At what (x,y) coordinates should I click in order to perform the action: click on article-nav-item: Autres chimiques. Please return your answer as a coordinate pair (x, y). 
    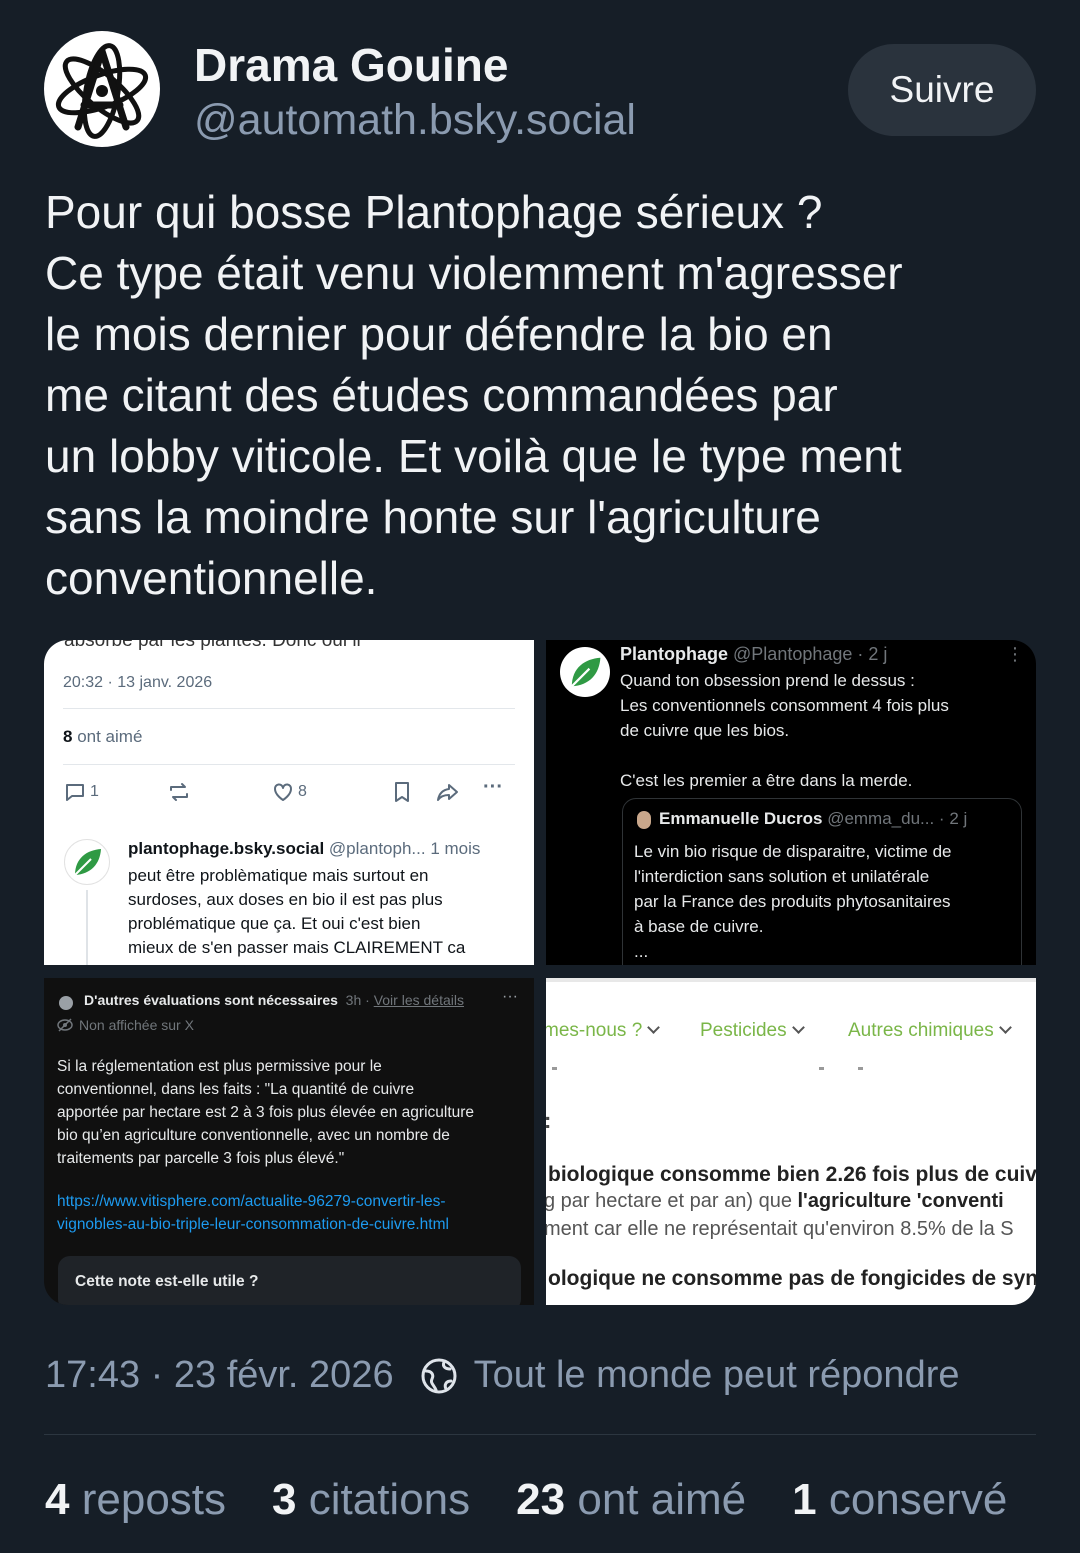
    Looking at the image, I should click on (930, 1031).